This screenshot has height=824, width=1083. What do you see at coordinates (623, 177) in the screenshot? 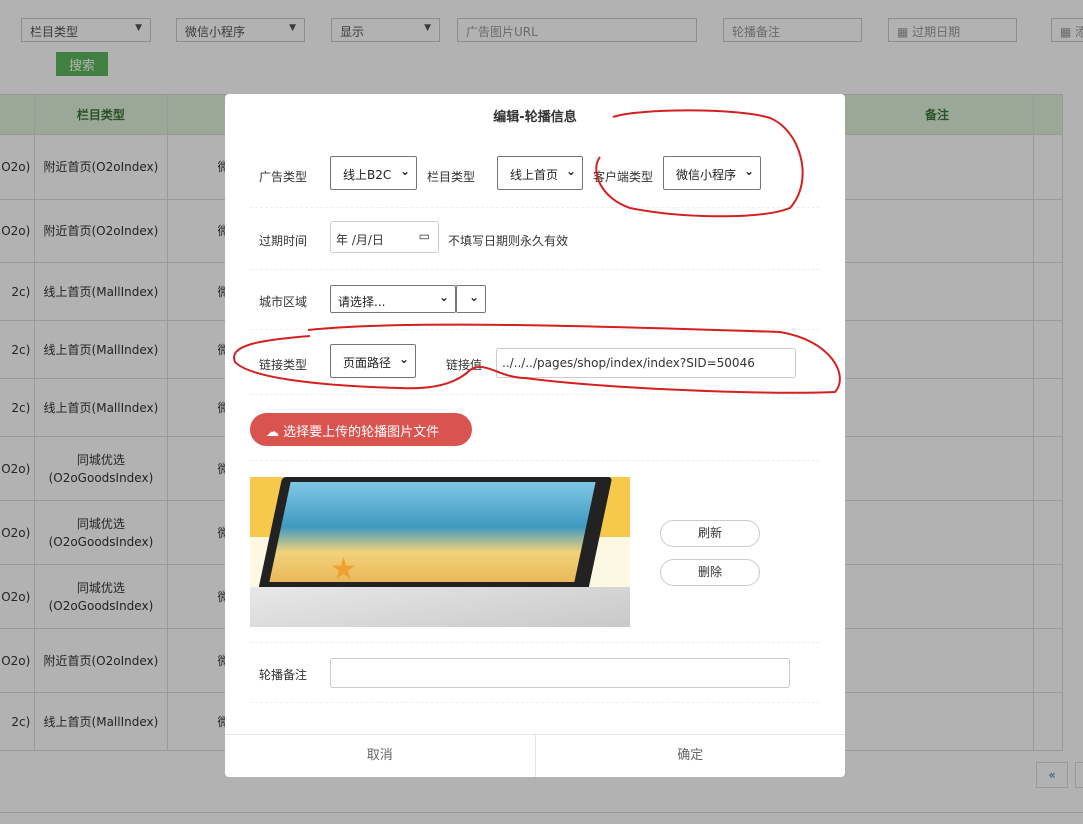
I see `client-type-label: 客户端类型` at bounding box center [623, 177].